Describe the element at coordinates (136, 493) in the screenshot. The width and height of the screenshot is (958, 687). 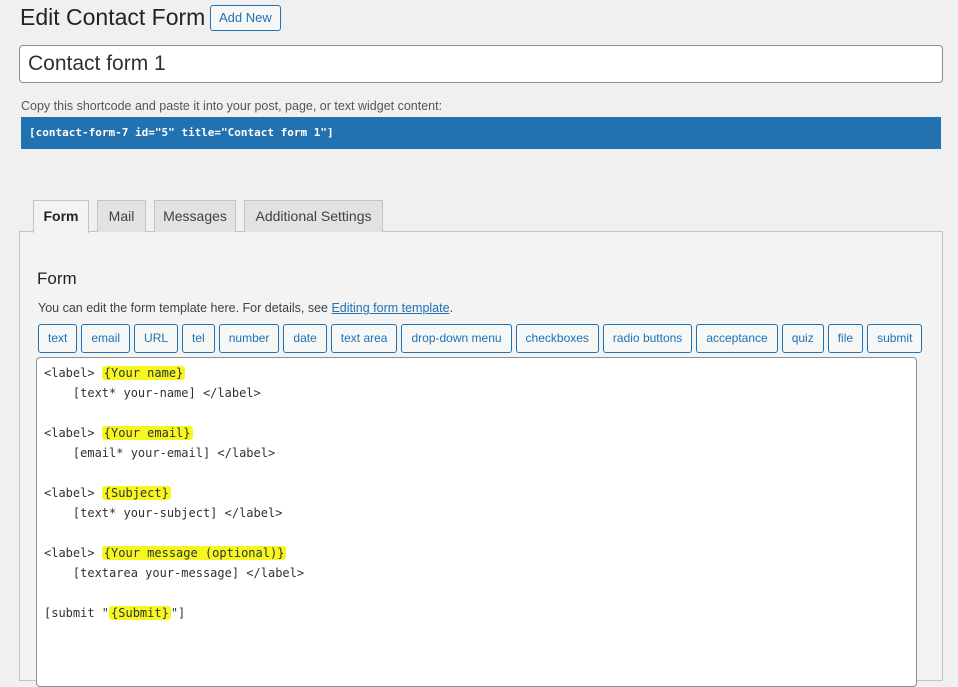
I see `highlighted-label-text: {Subject}` at that location.